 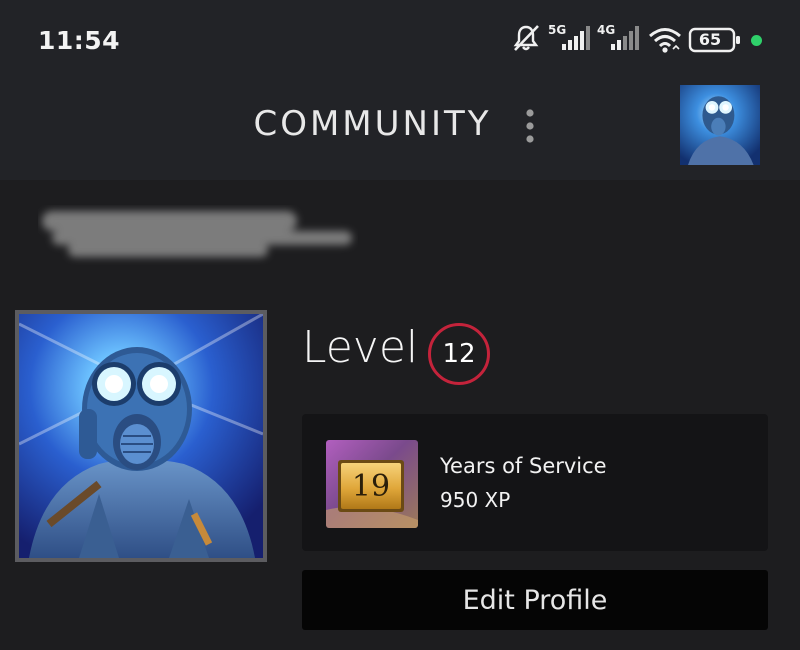 I want to click on badge-xp: 950 XP, so click(x=475, y=500).